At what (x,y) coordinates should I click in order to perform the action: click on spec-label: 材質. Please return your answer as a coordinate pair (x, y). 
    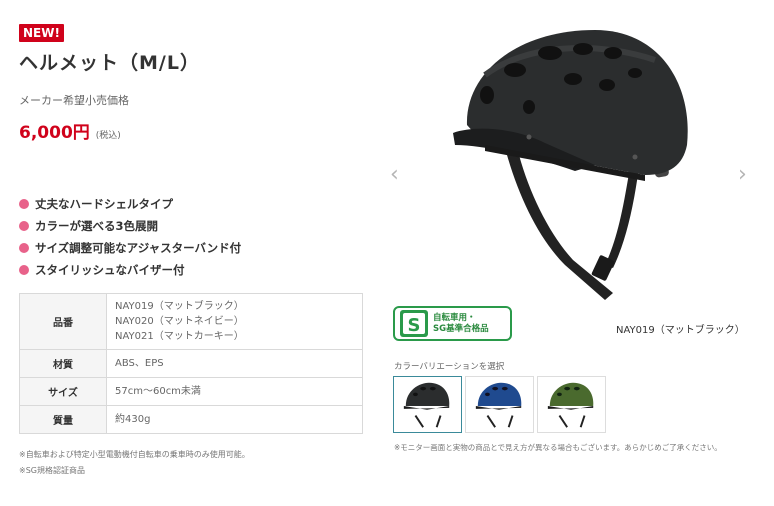
    Looking at the image, I should click on (63, 363).